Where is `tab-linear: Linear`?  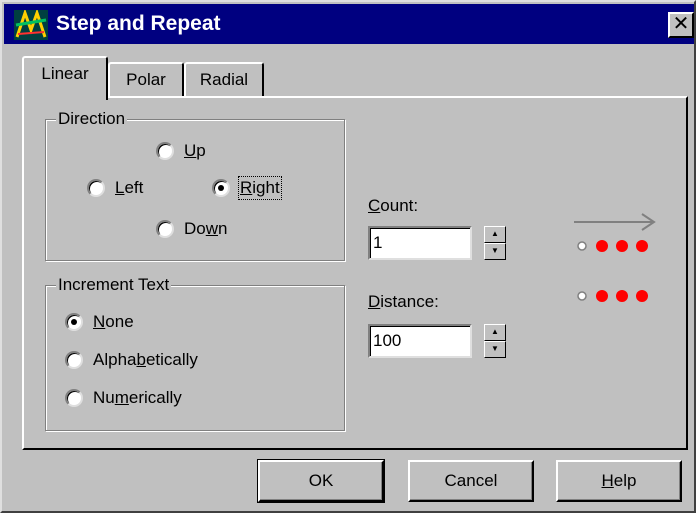
tab-linear: Linear is located at coordinates (65, 78).